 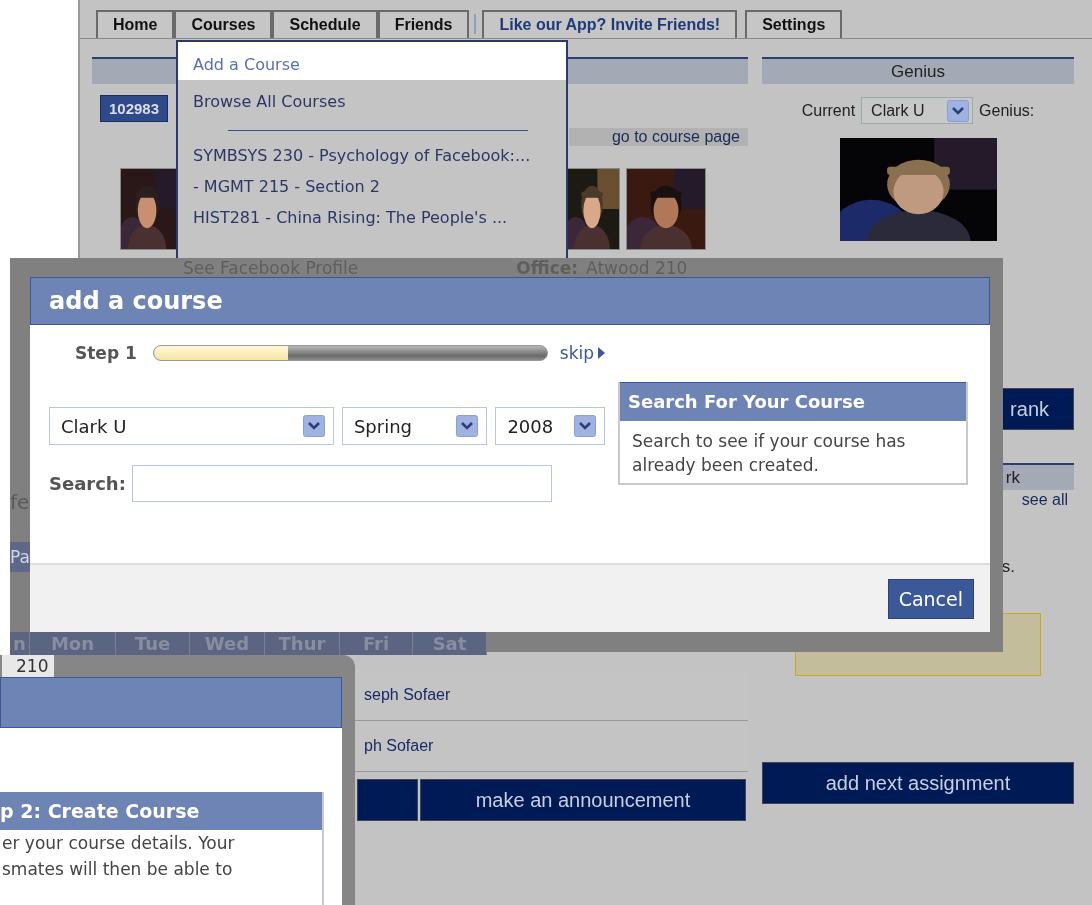 I want to click on course-menu-item: - MGMT 215 - Section 2, so click(x=372, y=186).